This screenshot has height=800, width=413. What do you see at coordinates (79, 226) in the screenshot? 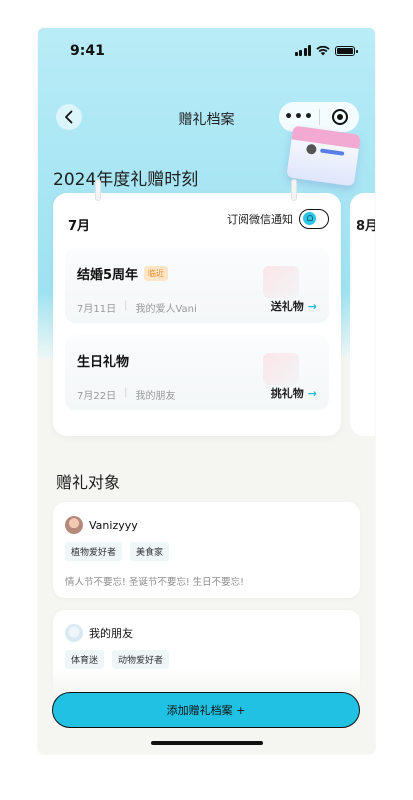
I see `month-label: 7月` at bounding box center [79, 226].